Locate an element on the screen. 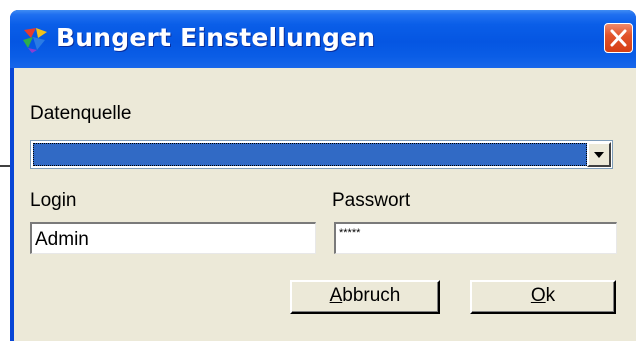  chevron-down-icon is located at coordinates (599, 155).